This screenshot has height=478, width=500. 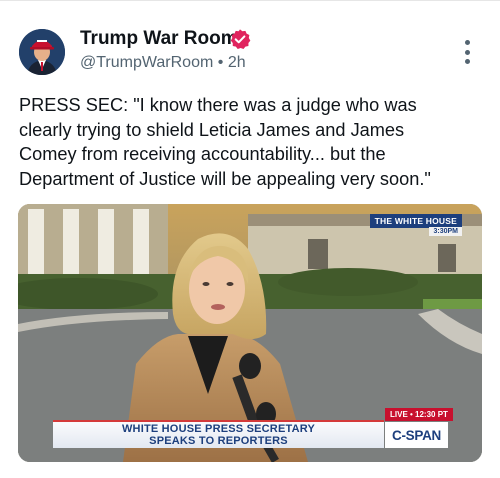 What do you see at coordinates (419, 414) in the screenshot?
I see `live-badge: LIVE • 12:30 PT` at bounding box center [419, 414].